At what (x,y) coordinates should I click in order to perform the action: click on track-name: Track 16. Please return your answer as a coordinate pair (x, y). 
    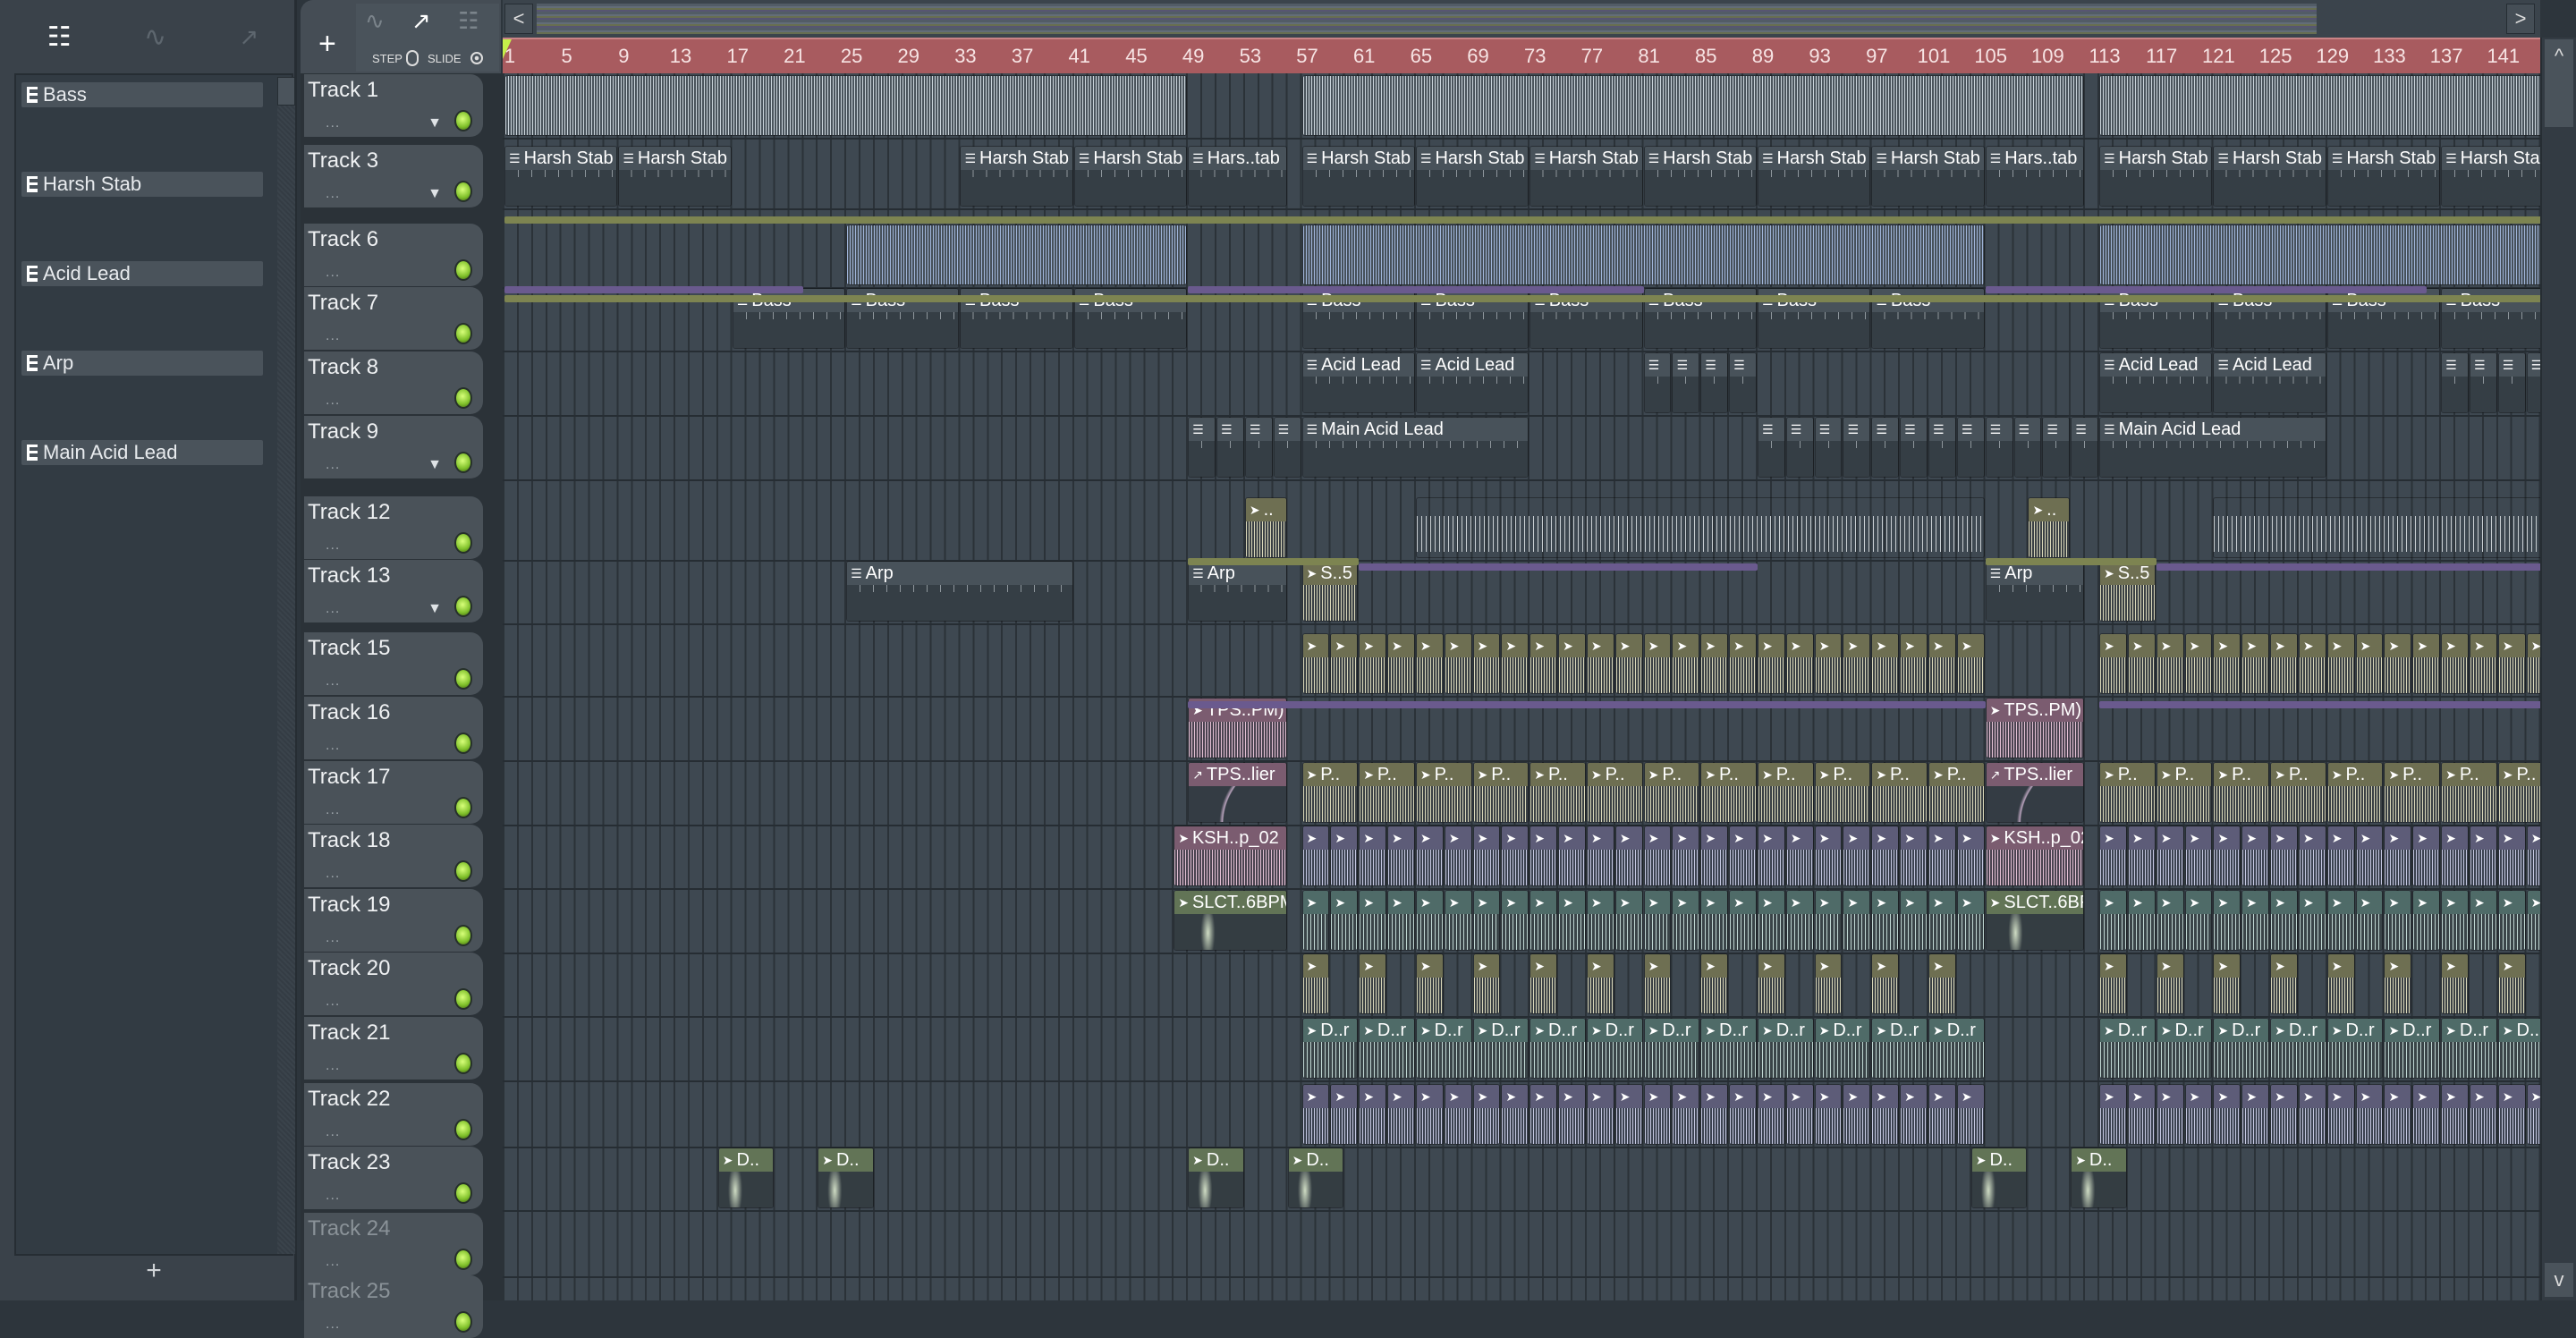
    Looking at the image, I should click on (349, 712).